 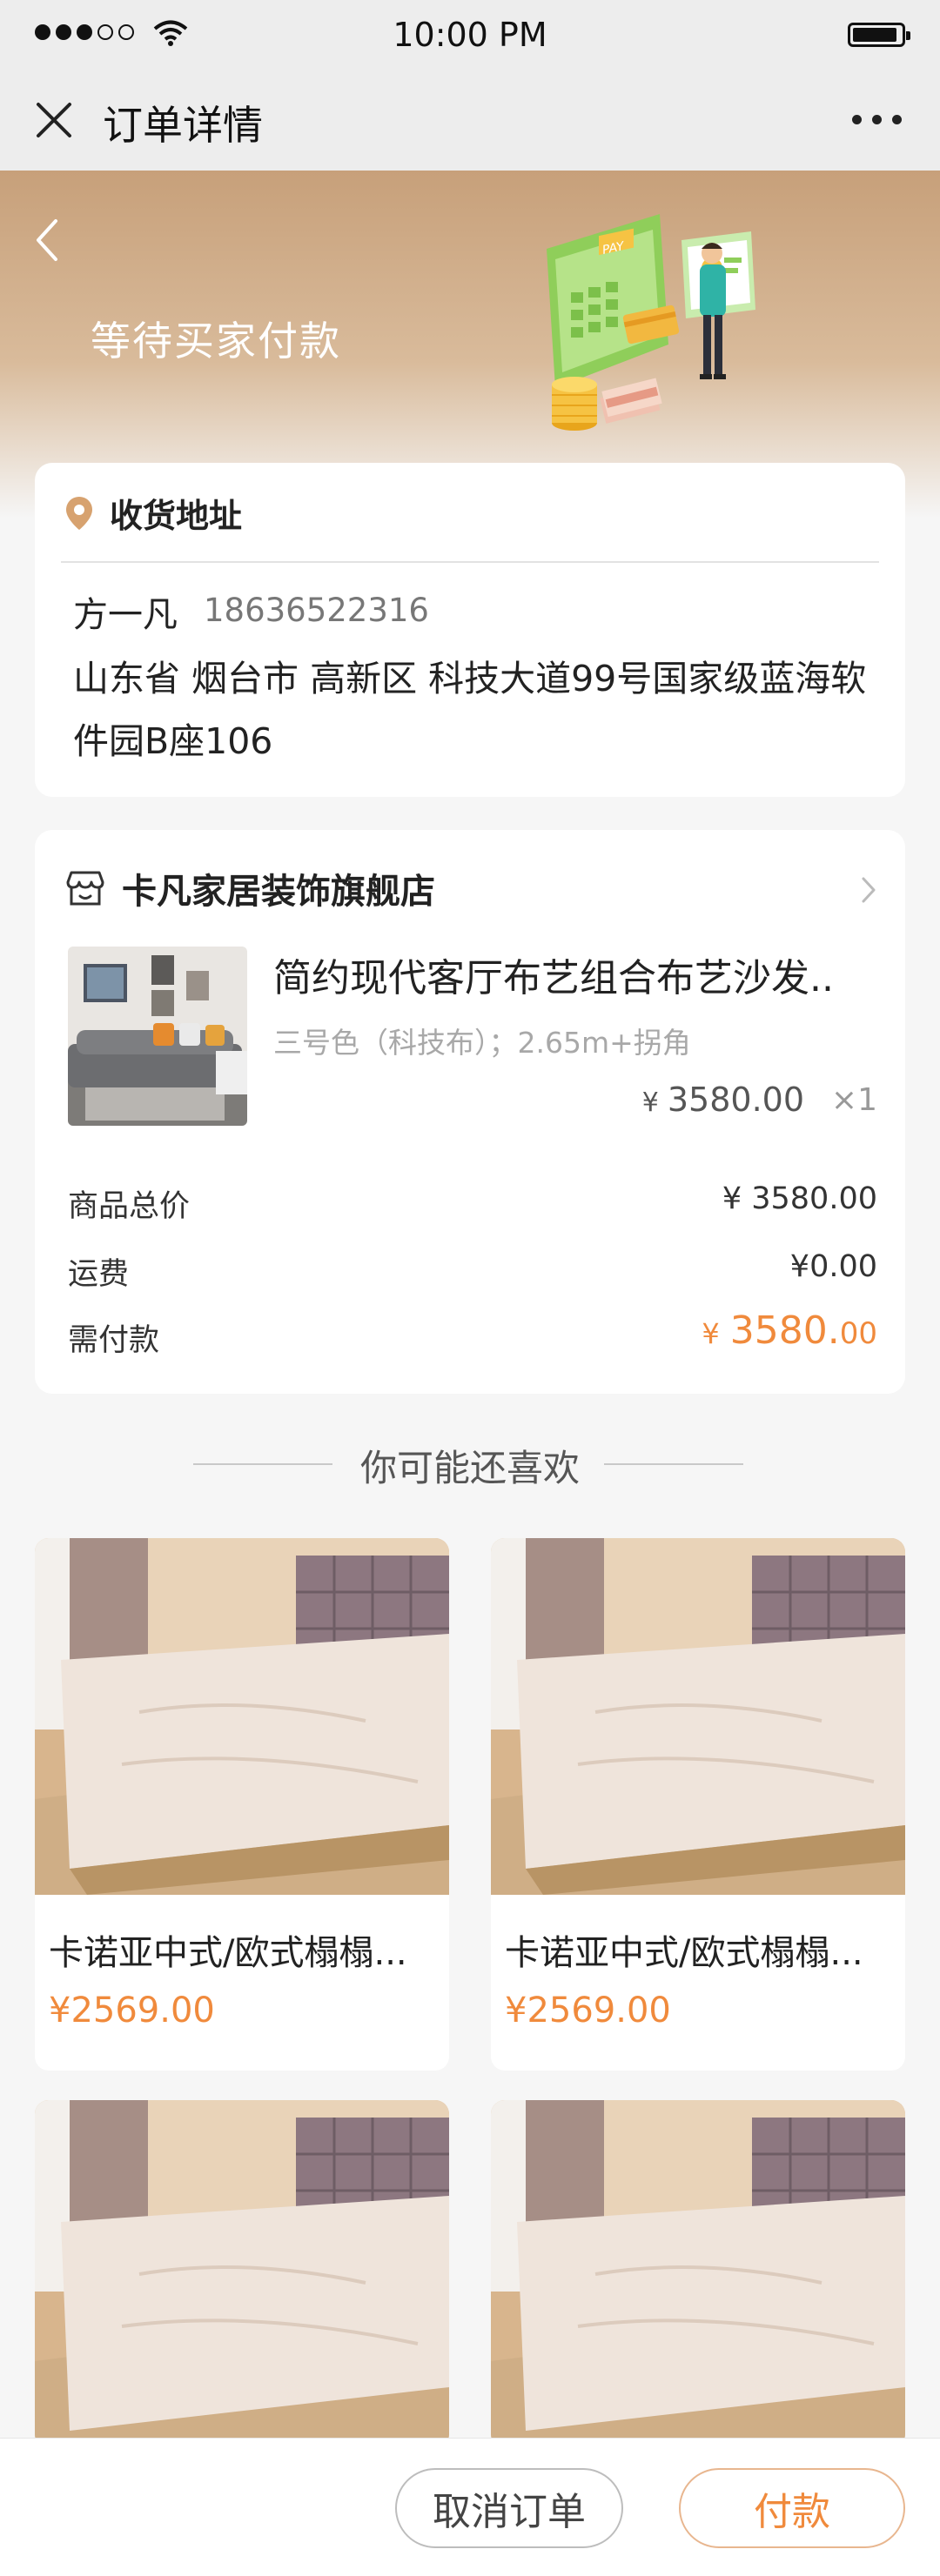 What do you see at coordinates (711, 1333) in the screenshot?
I see `due-currency: ¥` at bounding box center [711, 1333].